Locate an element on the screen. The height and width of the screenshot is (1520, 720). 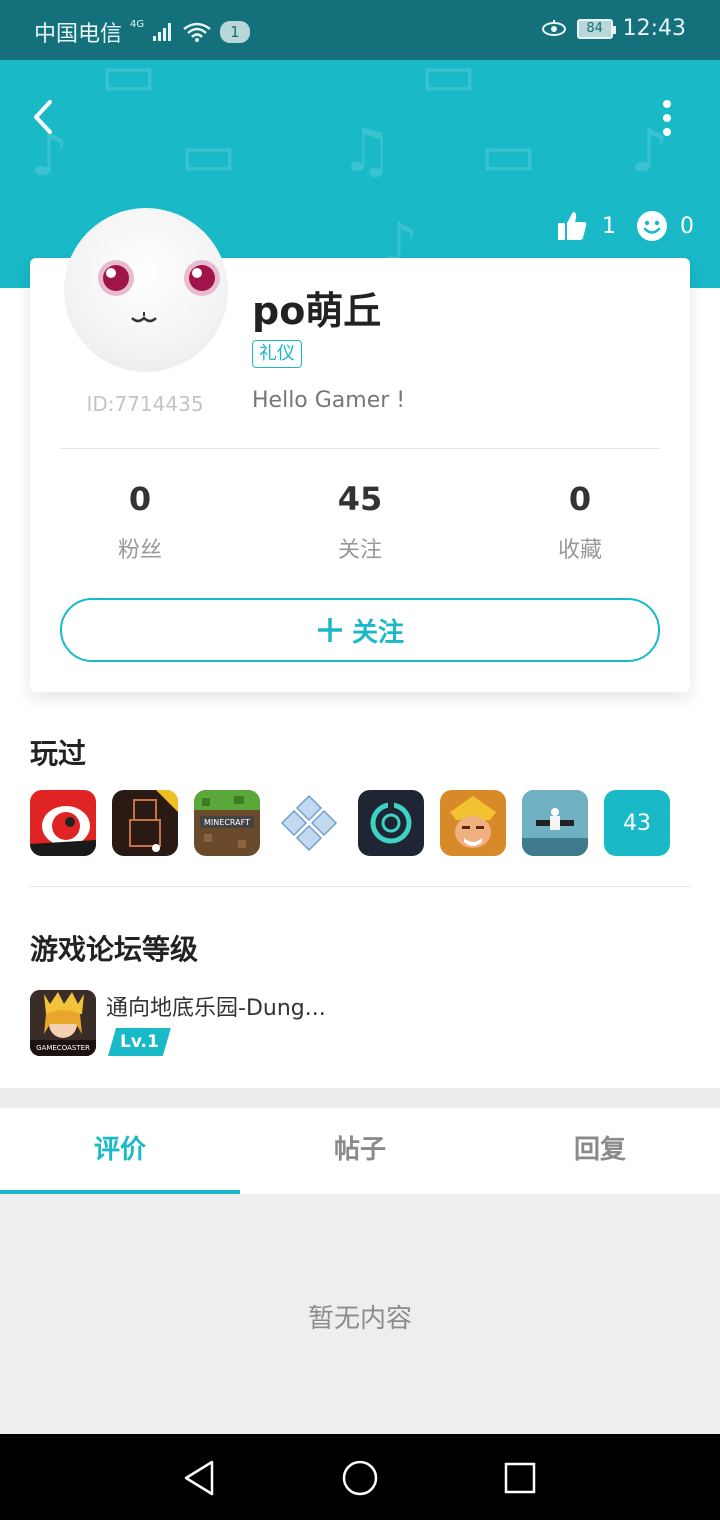
circle-home-icon is located at coordinates (360, 1478).